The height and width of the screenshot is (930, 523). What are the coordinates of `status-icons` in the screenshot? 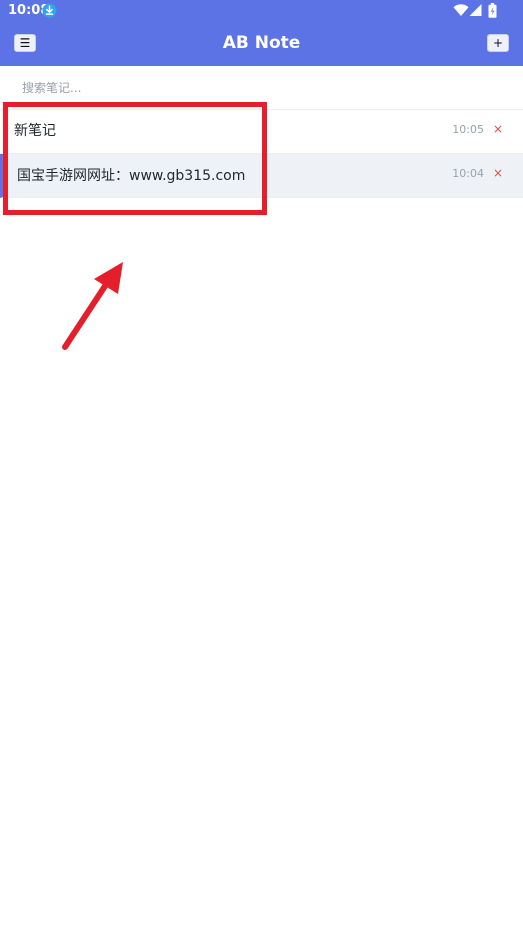 It's located at (478, 11).